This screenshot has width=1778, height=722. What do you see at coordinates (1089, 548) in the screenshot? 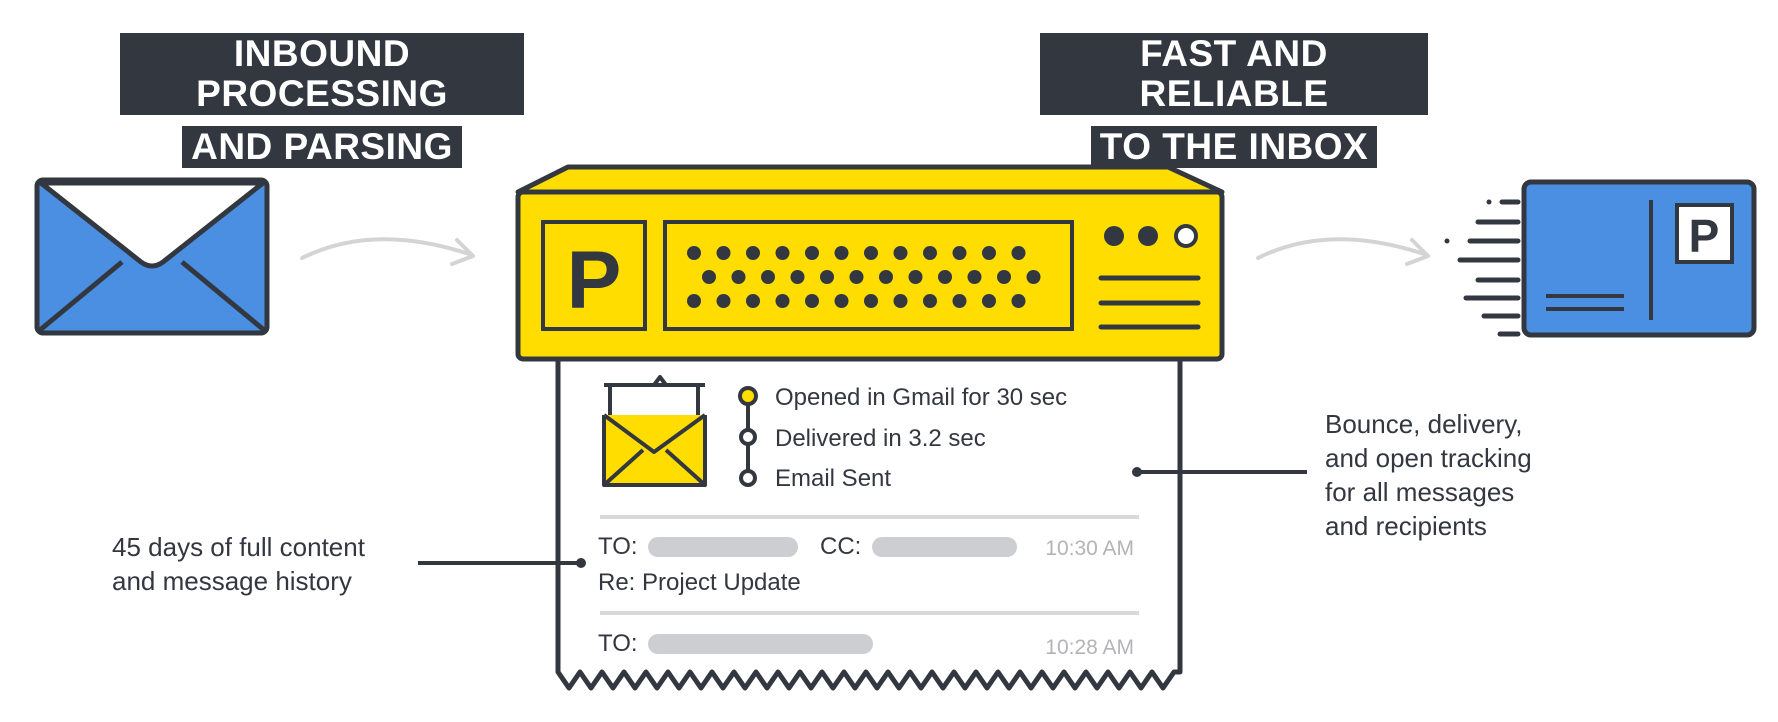
I see `row1-time: 10:30 AM` at bounding box center [1089, 548].